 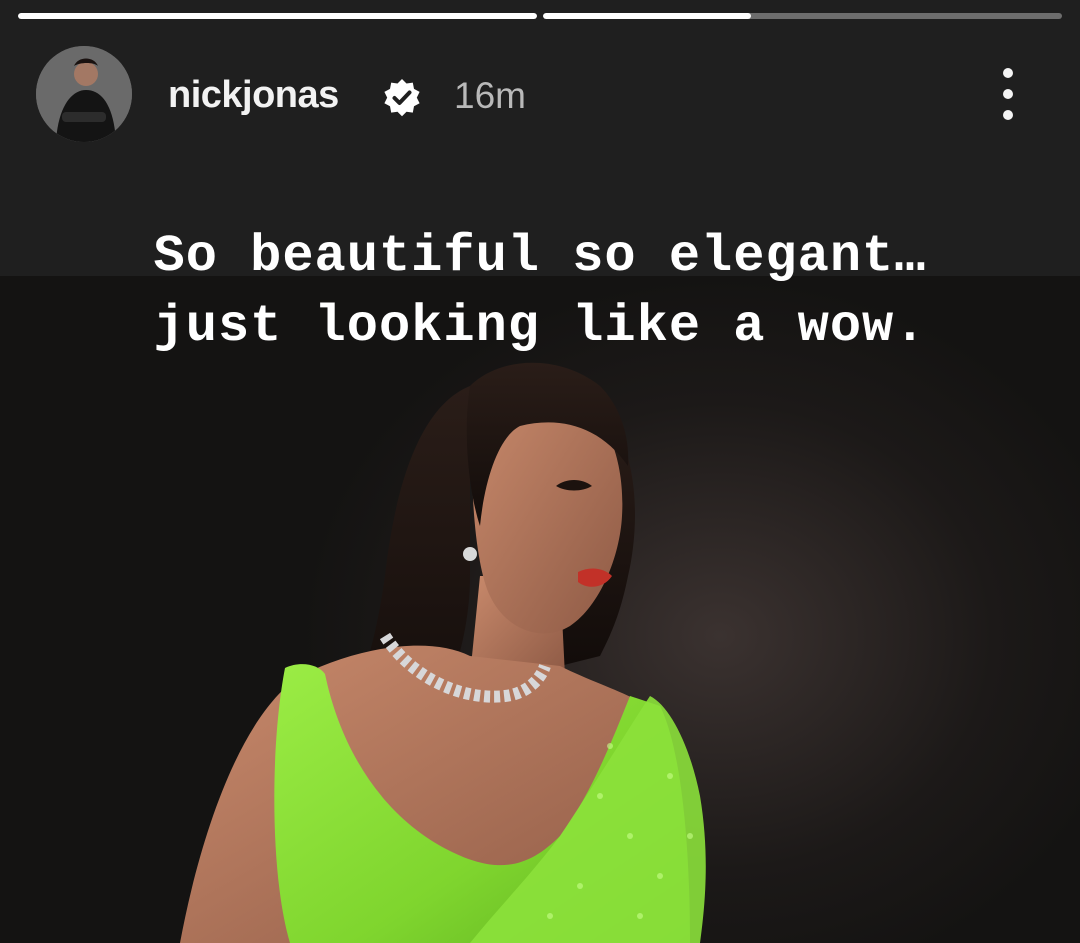 I want to click on profile-avatar, so click(x=84, y=94).